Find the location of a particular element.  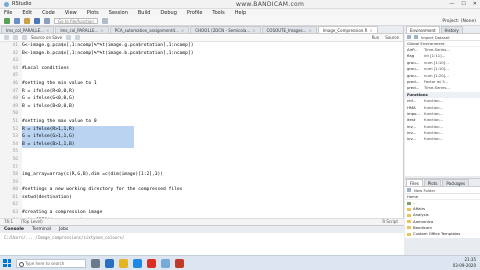

code-line: 62 is located at coordinates (202, 205).